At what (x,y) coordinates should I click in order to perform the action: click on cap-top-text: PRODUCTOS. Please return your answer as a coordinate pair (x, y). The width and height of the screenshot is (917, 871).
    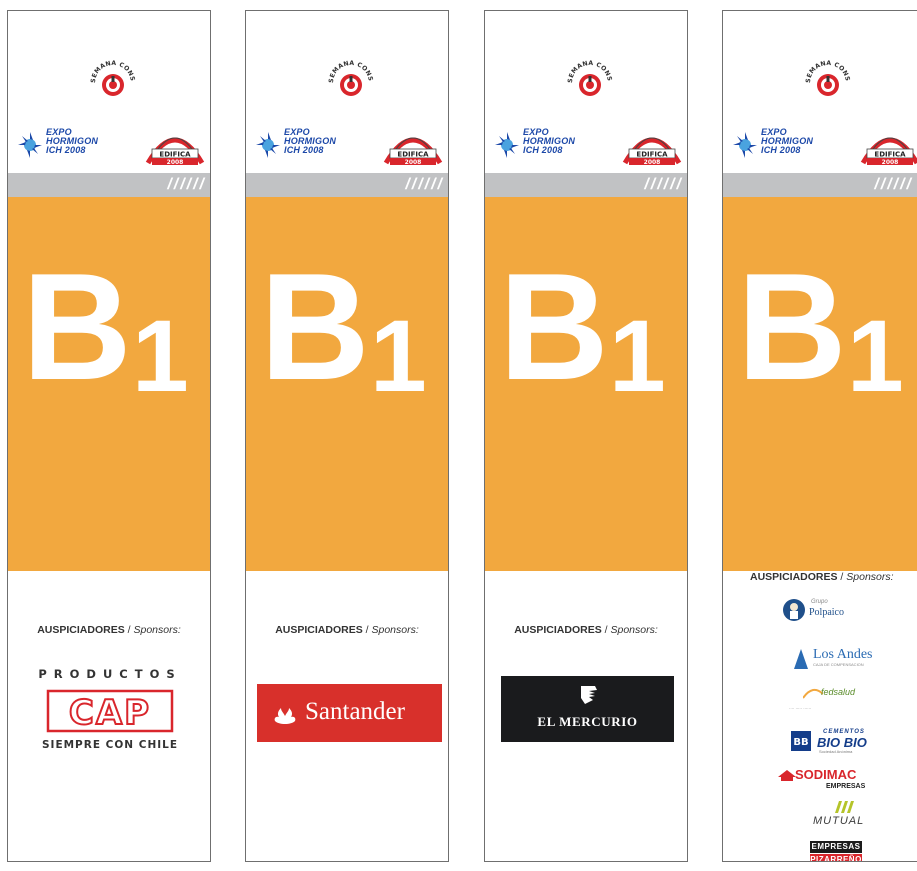
    Looking at the image, I should click on (110, 674).